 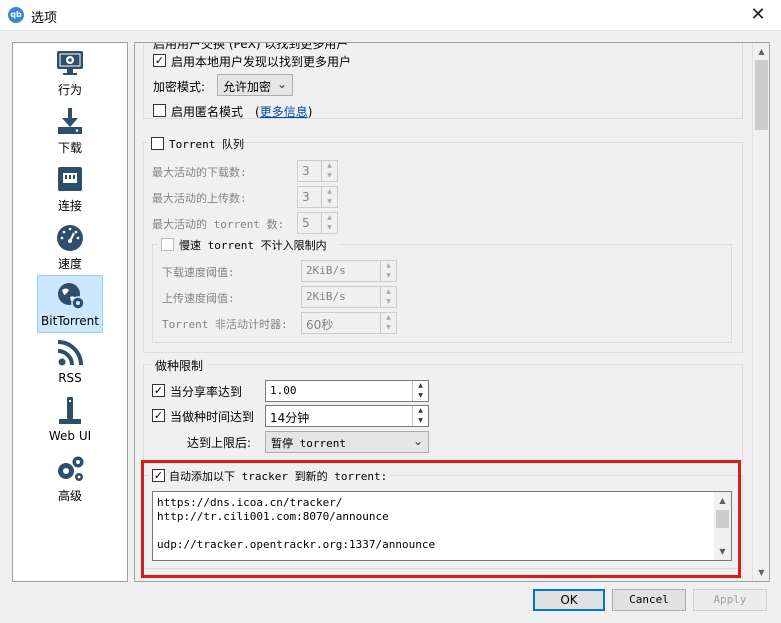 I want to click on sidebar-item-label: 高级, so click(x=69, y=496).